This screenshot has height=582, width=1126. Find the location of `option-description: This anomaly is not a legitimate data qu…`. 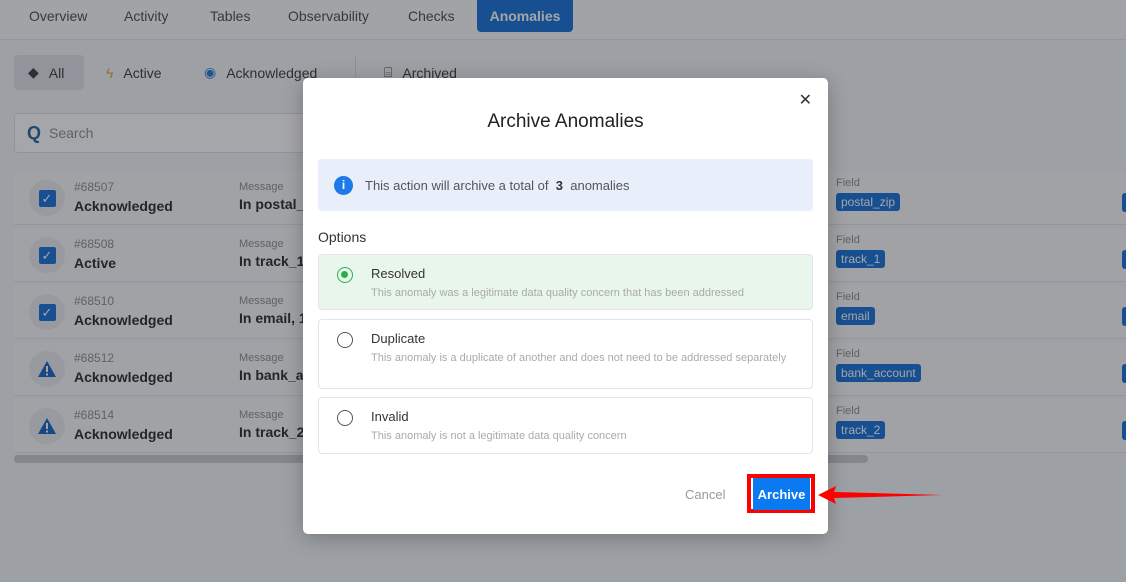

option-description: This anomaly is not a legitimate data qu… is located at coordinates (499, 436).